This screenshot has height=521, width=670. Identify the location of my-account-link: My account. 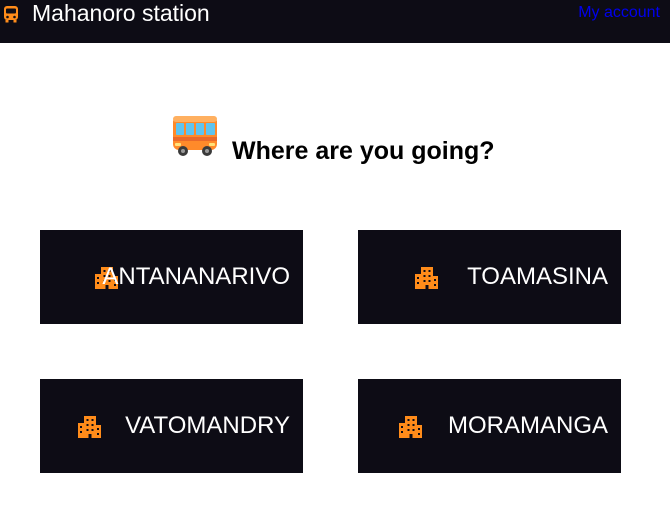
(619, 13).